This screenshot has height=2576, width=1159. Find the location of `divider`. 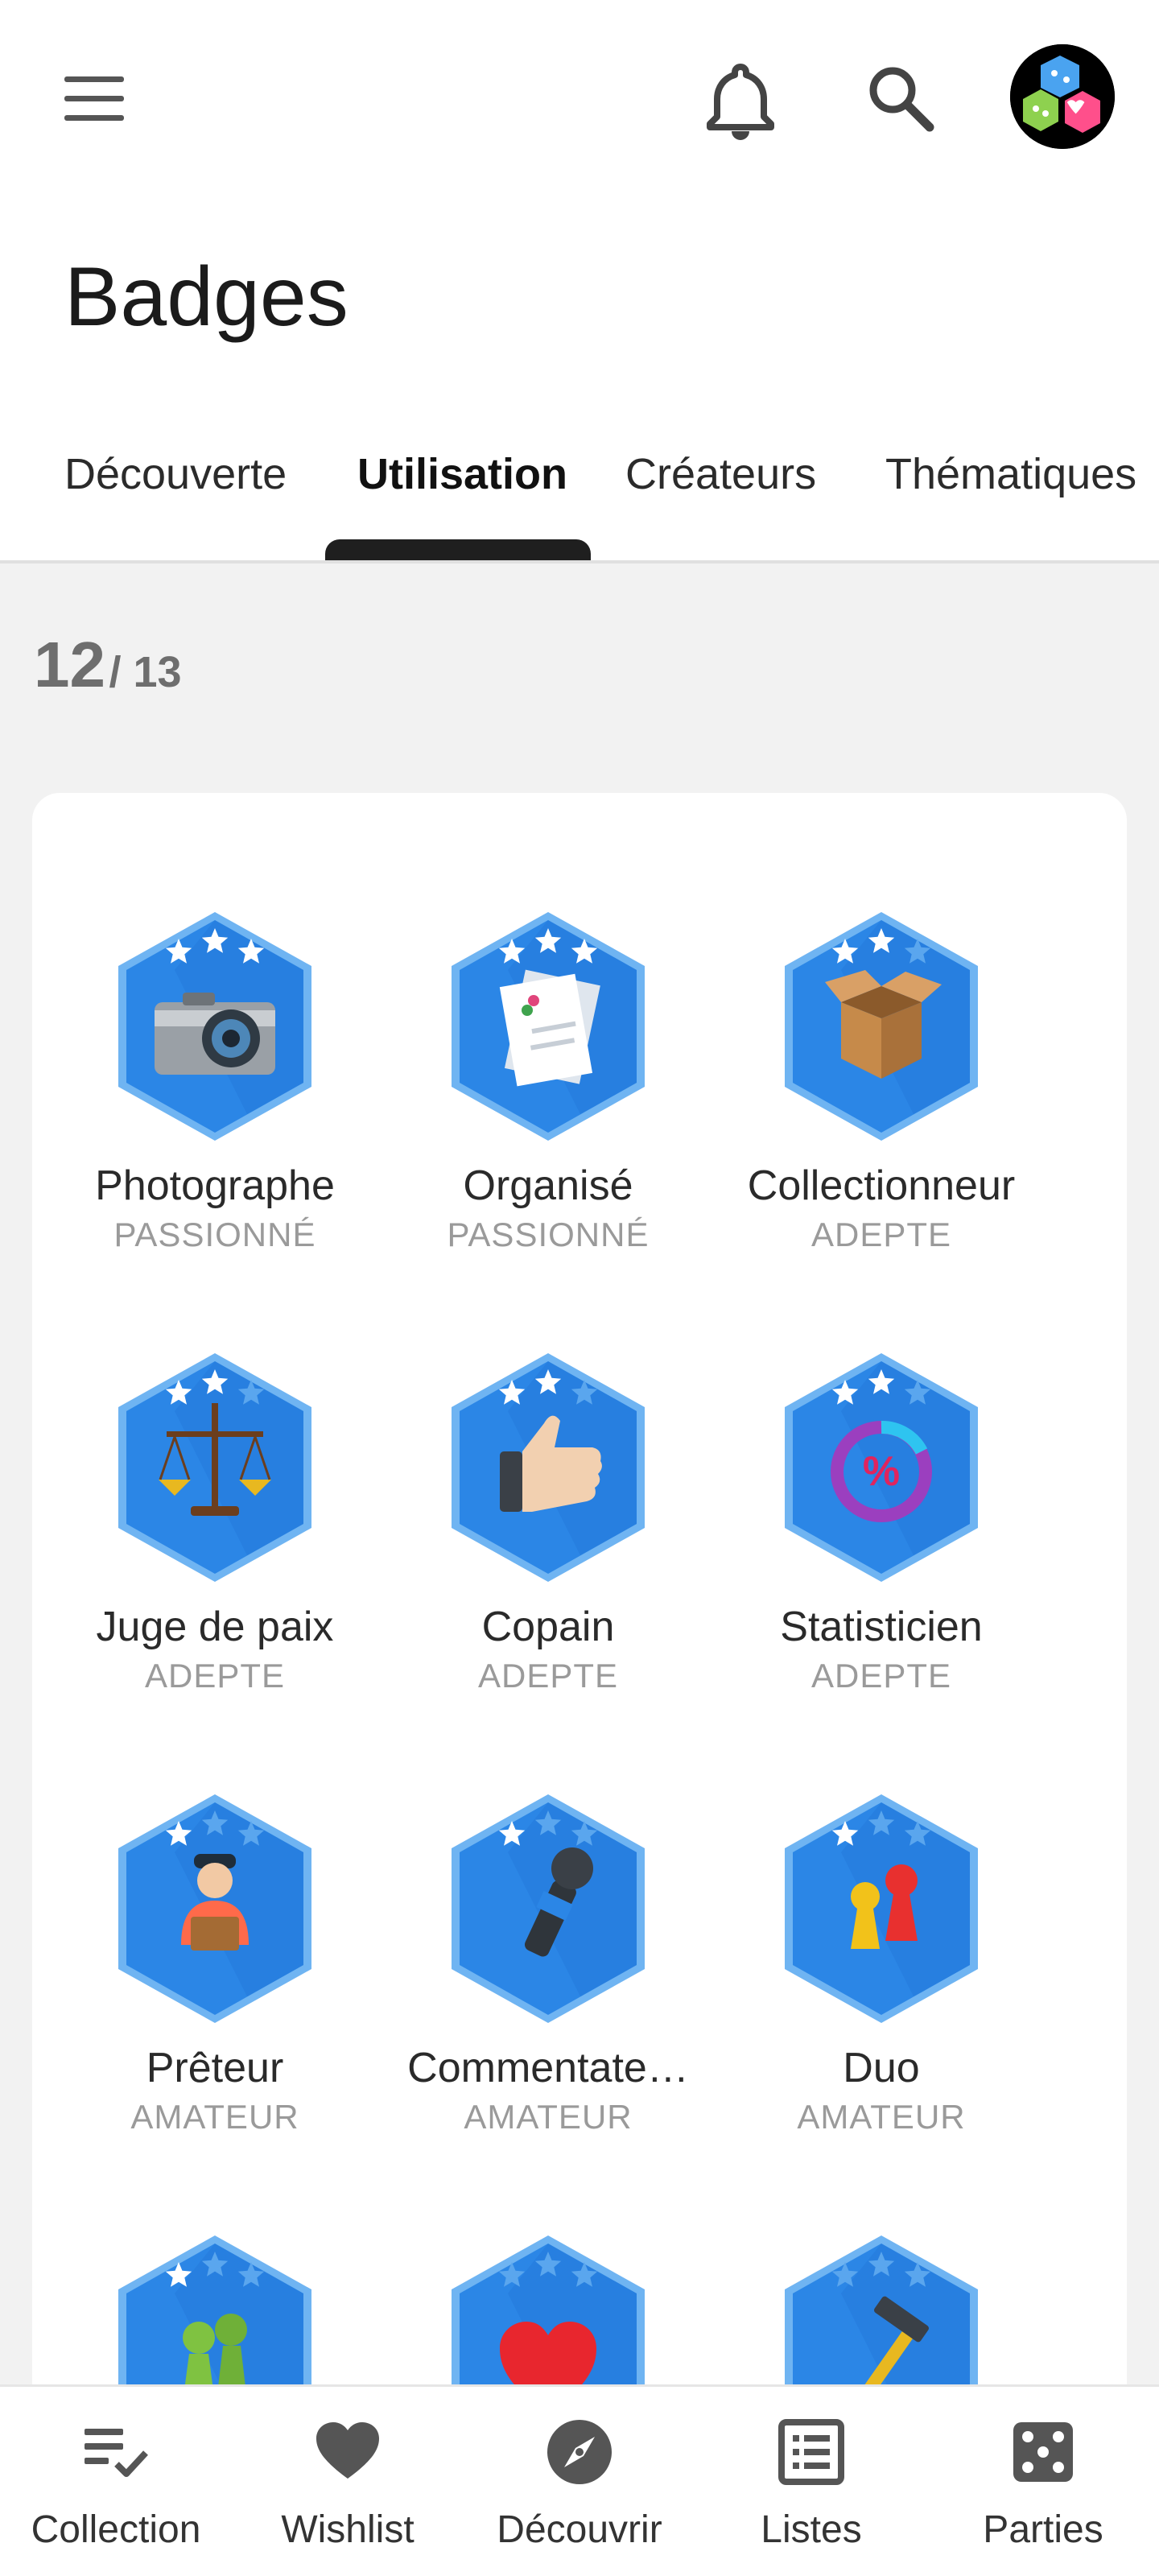

divider is located at coordinates (579, 562).